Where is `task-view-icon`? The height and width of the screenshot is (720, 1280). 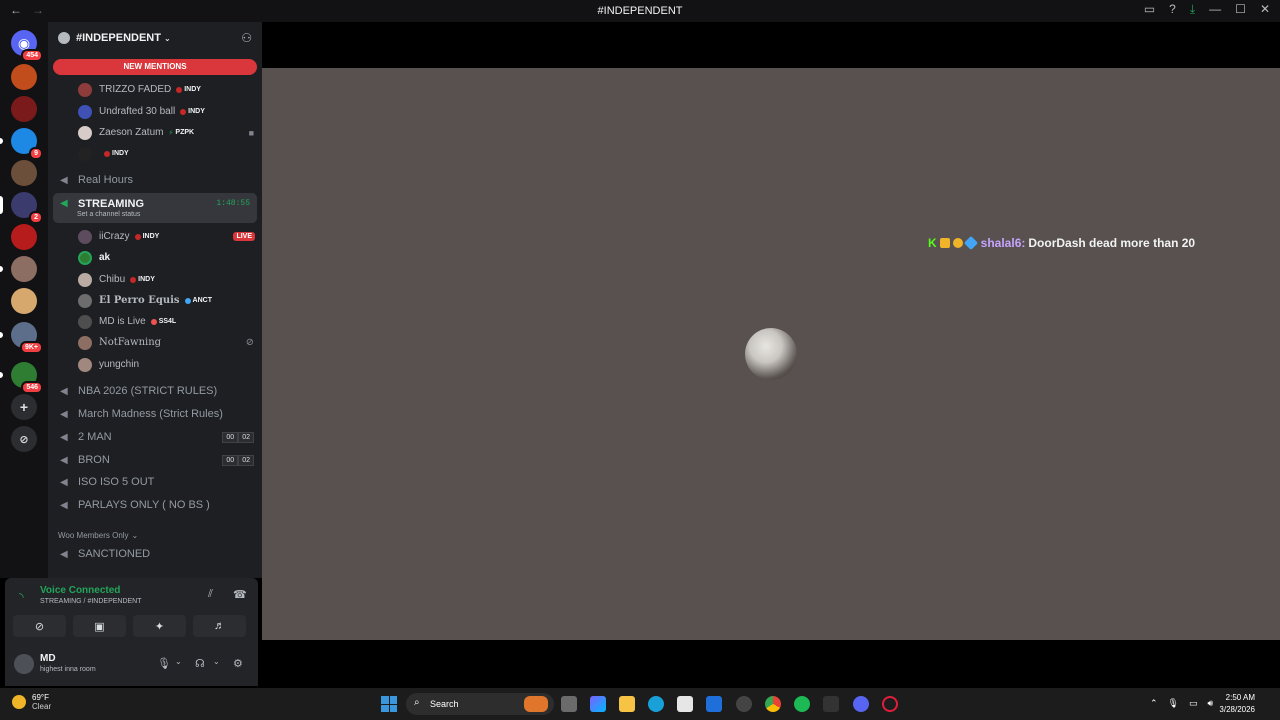 task-view-icon is located at coordinates (569, 704).